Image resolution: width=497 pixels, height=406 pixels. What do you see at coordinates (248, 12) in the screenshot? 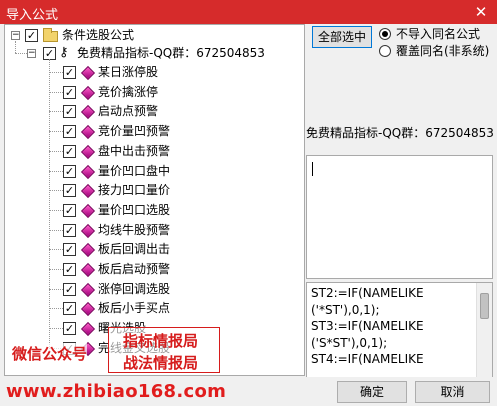
I see `title-bar: 导入公式 ✕` at bounding box center [248, 12].